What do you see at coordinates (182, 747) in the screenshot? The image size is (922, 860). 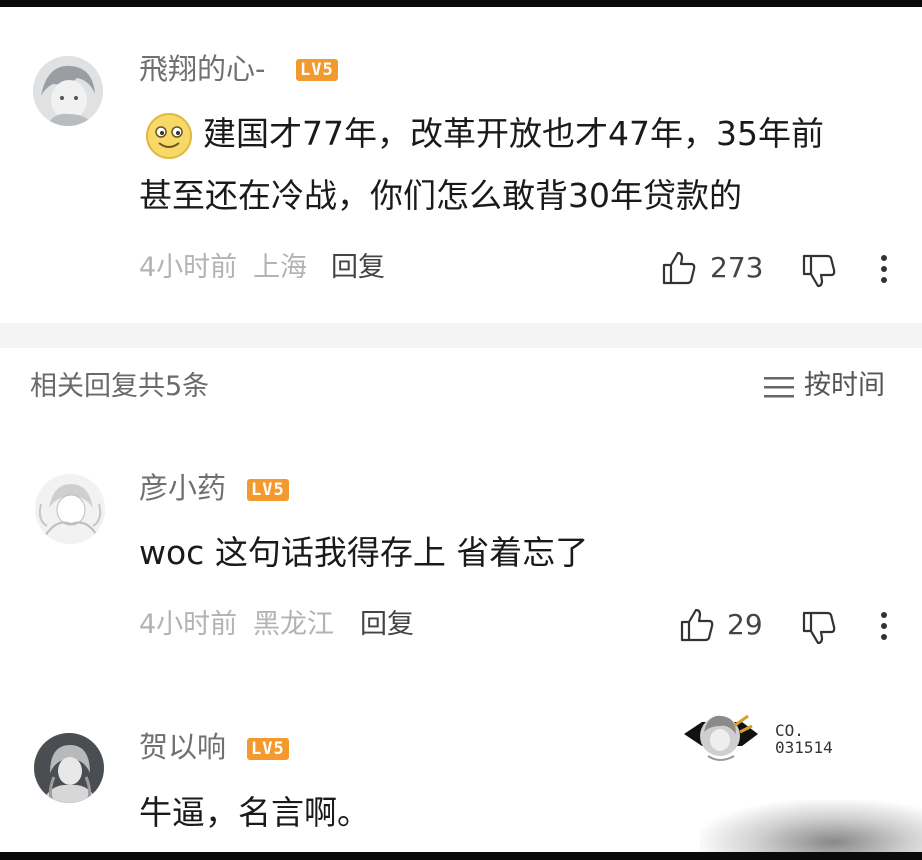 I see `username: 贺以响` at bounding box center [182, 747].